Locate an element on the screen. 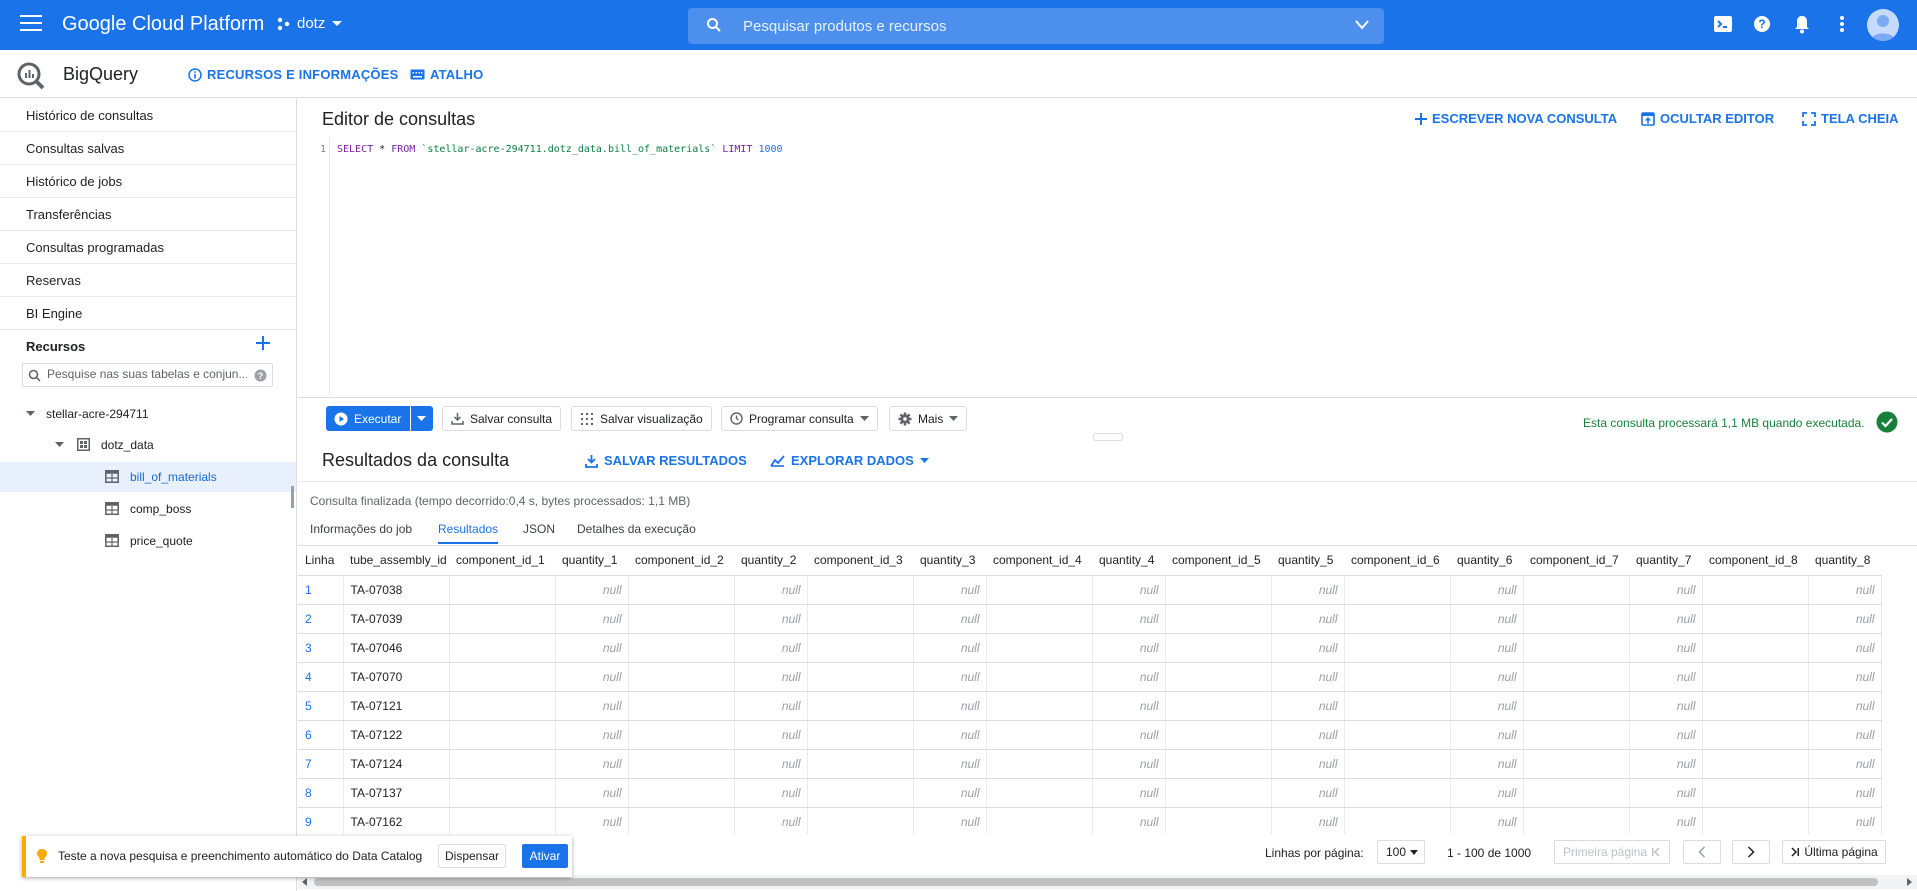 The height and width of the screenshot is (891, 1917). sidebar-resize-handle is located at coordinates (292, 497).